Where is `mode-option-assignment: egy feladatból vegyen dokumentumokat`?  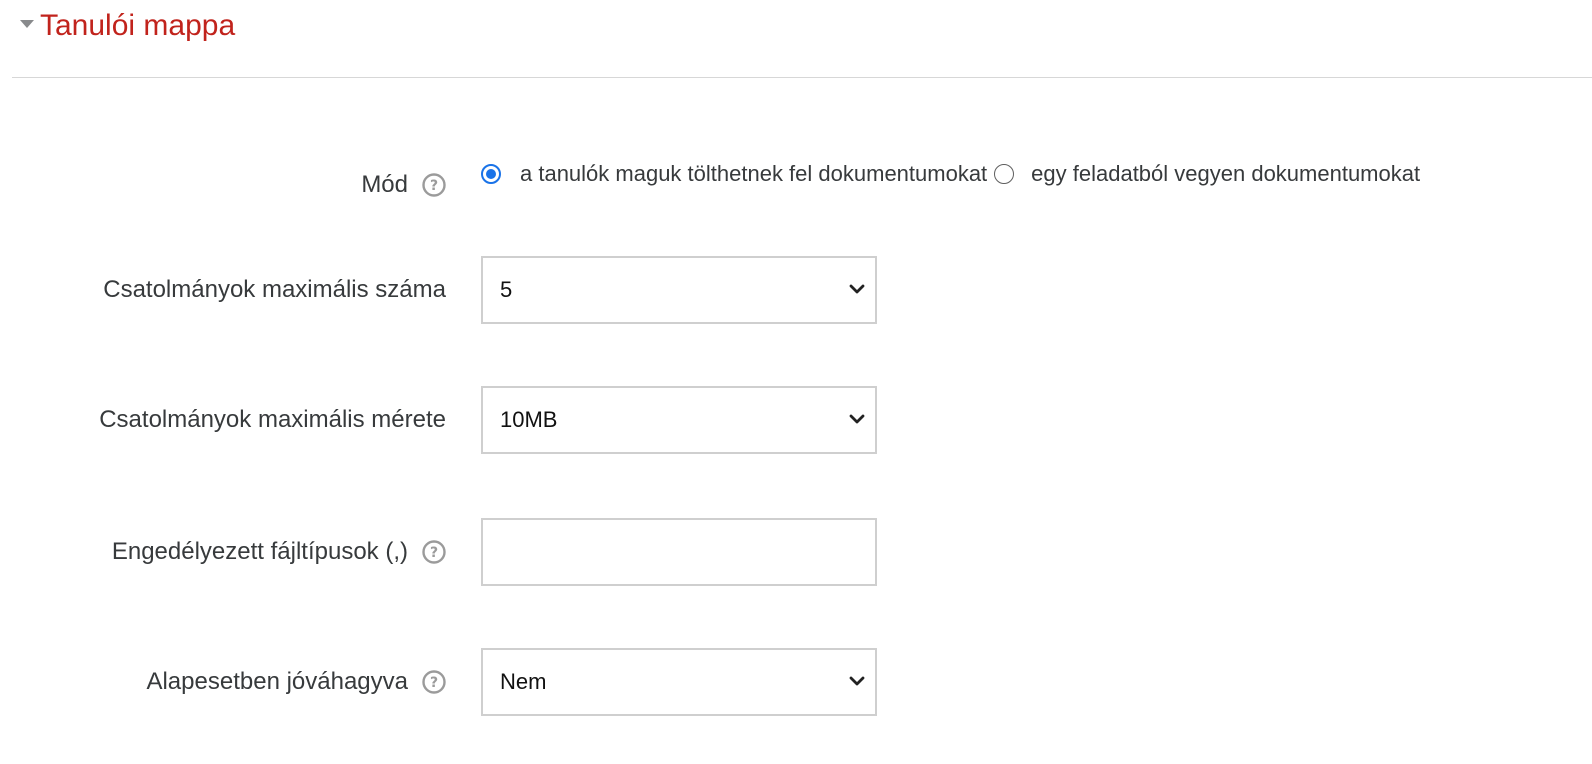 mode-option-assignment: egy feladatból vegyen dokumentumokat is located at coordinates (1207, 174).